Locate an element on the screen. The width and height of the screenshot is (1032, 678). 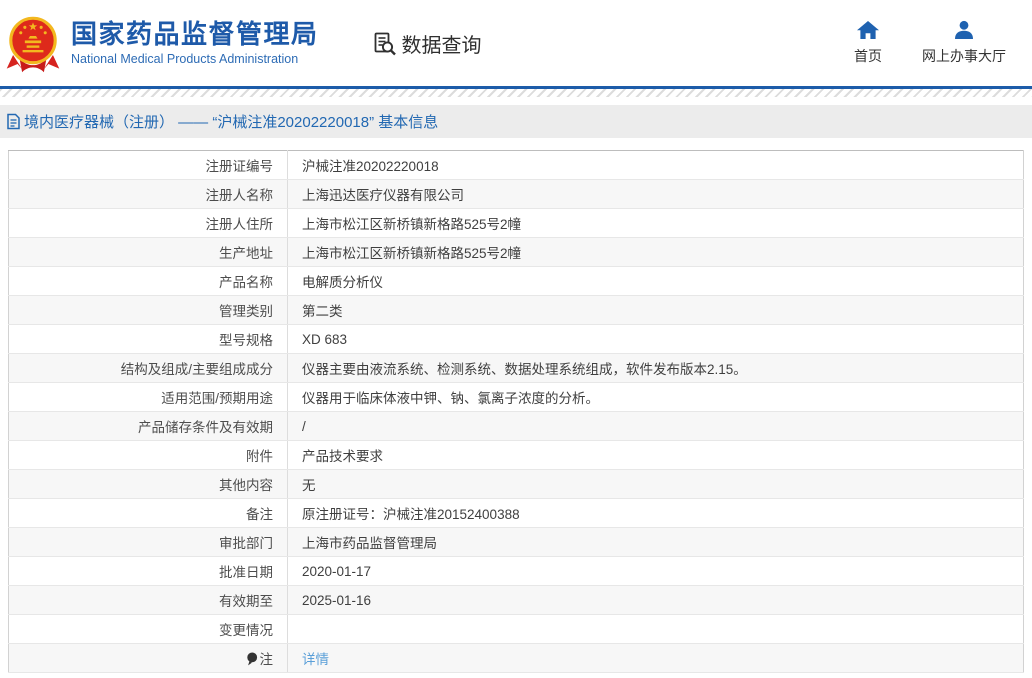
row-value: 2020-01-17 is located at coordinates (655, 571).